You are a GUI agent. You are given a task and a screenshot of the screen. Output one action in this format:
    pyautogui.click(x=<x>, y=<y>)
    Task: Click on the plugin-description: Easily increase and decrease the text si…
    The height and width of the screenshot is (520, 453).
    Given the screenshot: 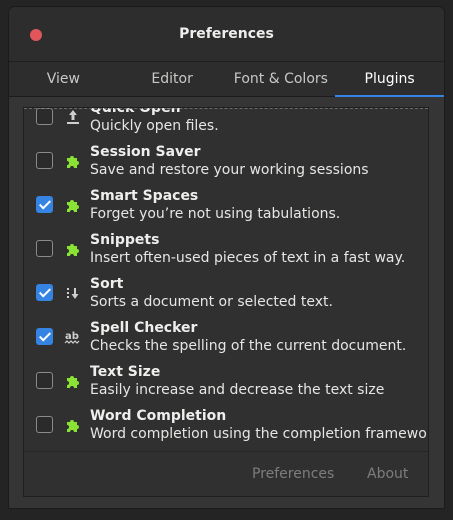 What is the action you would take?
    pyautogui.click(x=237, y=390)
    